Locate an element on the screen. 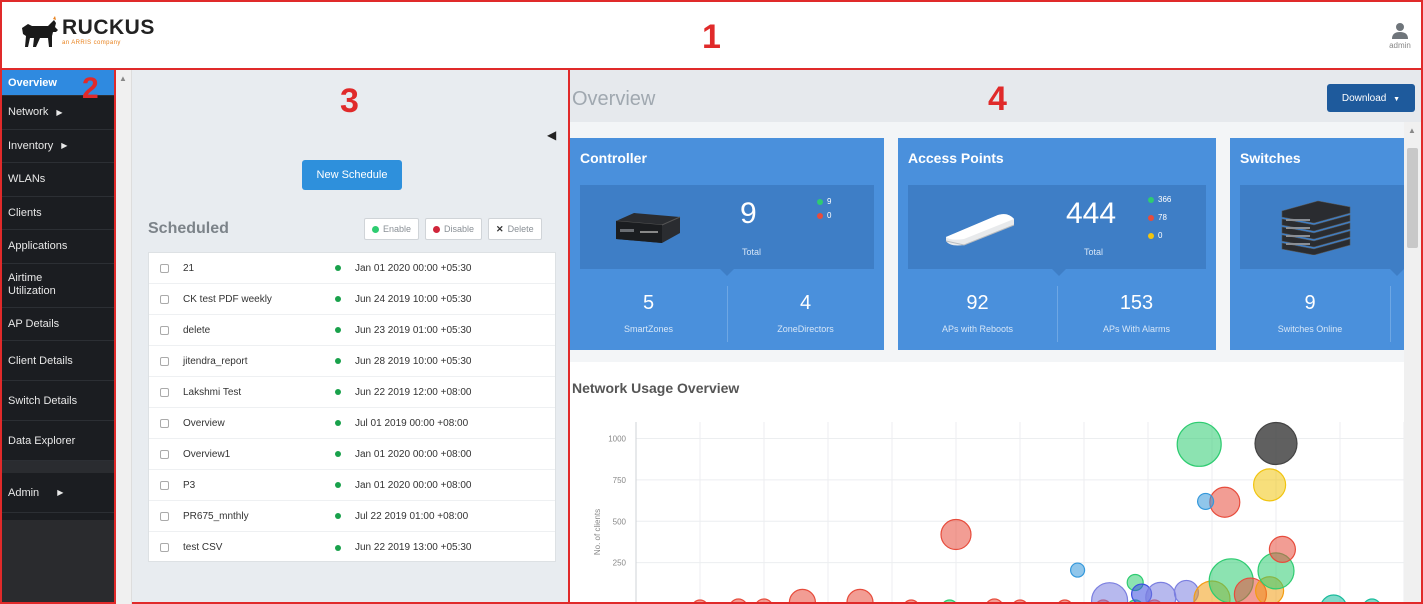 Image resolution: width=1423 pixels, height=604 pixels. ruckus-logo: RUCKUS an ARRIS company is located at coordinates (86, 32).